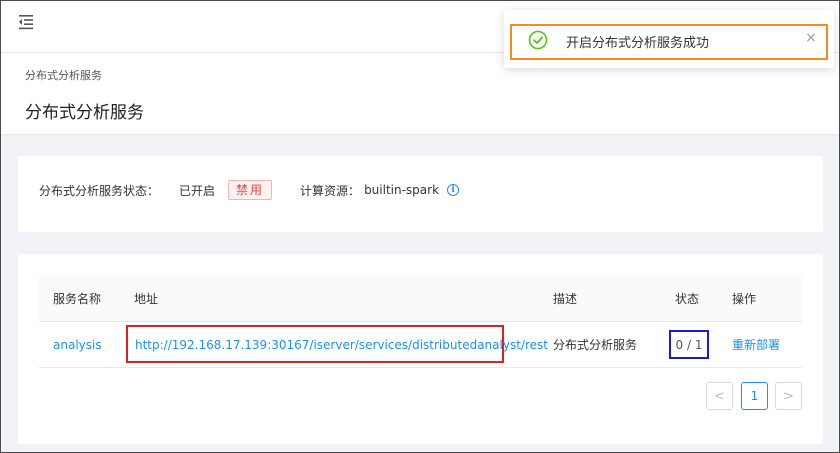 This screenshot has height=453, width=840. Describe the element at coordinates (565, 298) in the screenshot. I see `column-header-description: 描述` at that location.